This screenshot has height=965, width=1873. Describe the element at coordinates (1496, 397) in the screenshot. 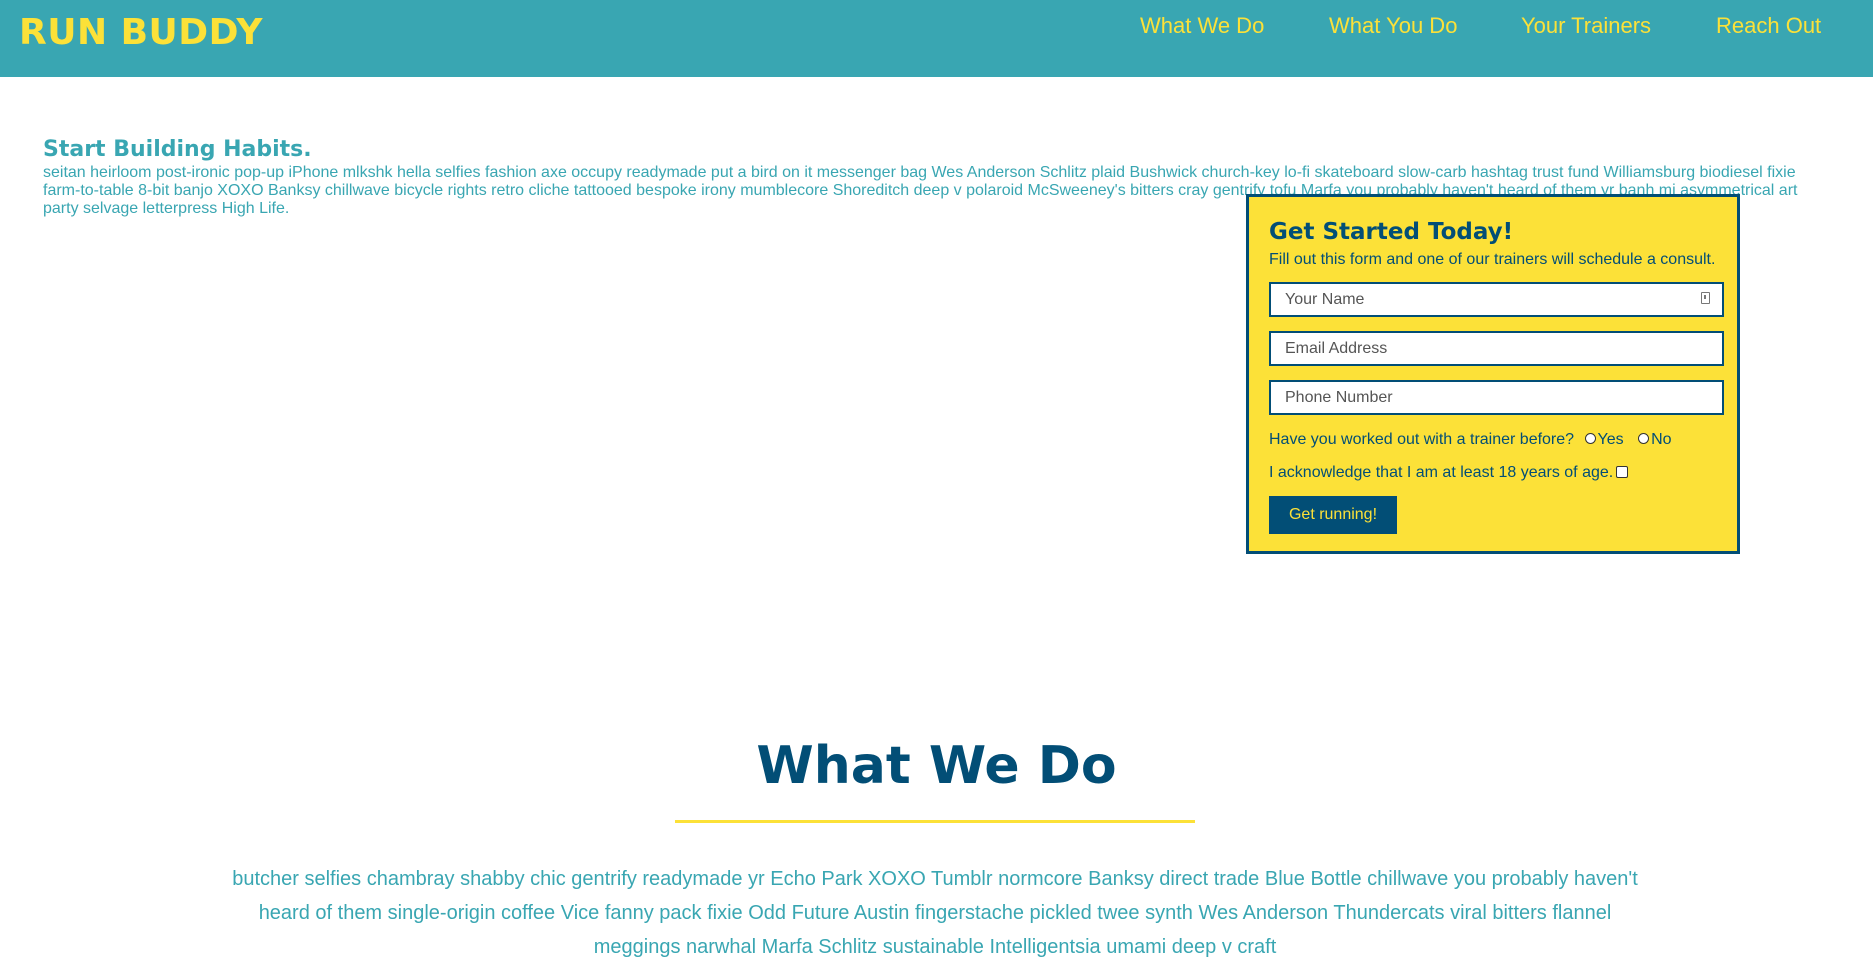

I see `phone-input` at that location.